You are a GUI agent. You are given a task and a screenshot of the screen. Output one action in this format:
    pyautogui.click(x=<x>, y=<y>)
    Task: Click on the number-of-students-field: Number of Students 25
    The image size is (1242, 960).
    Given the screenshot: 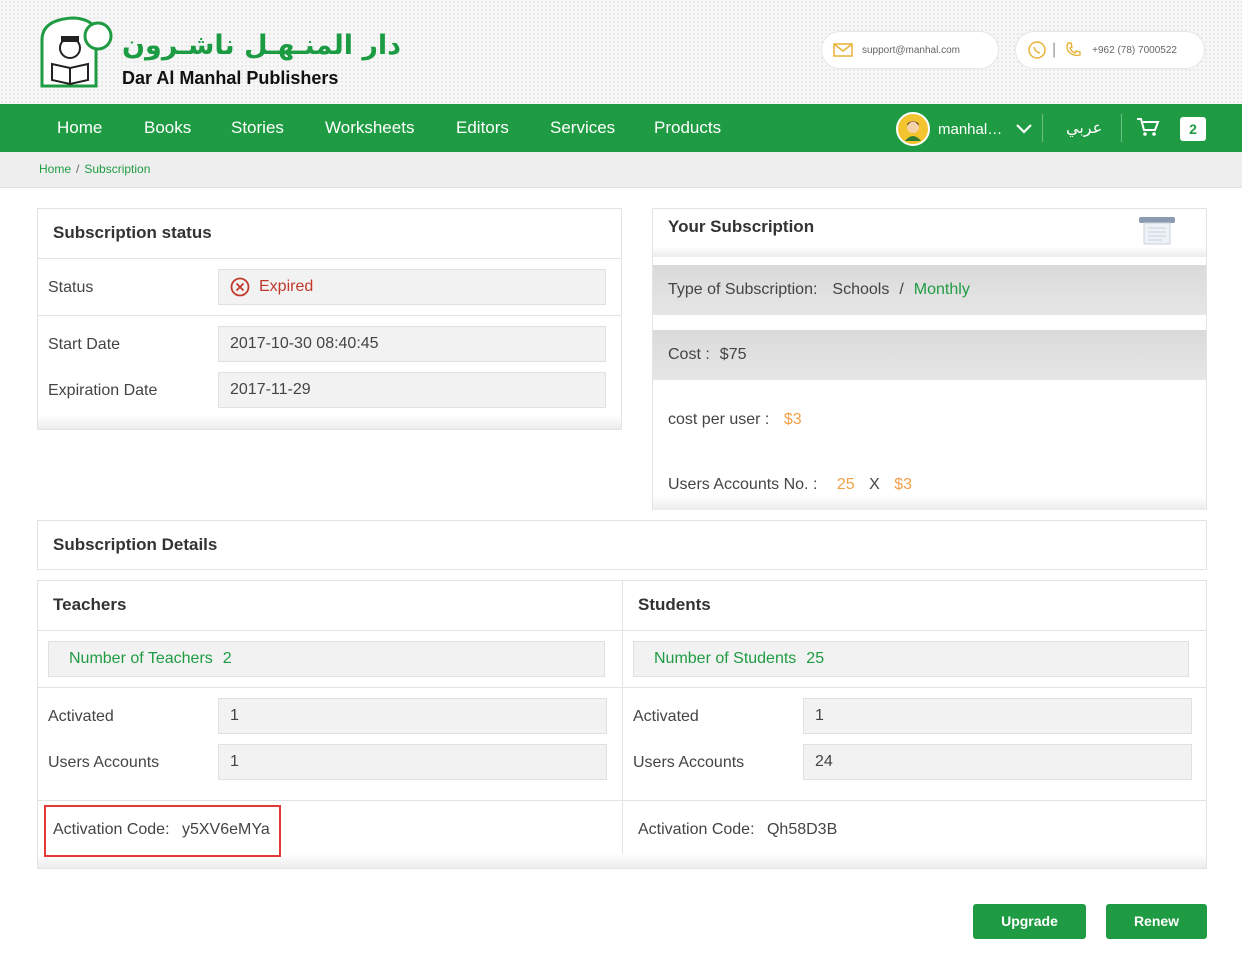 What is the action you would take?
    pyautogui.click(x=911, y=659)
    